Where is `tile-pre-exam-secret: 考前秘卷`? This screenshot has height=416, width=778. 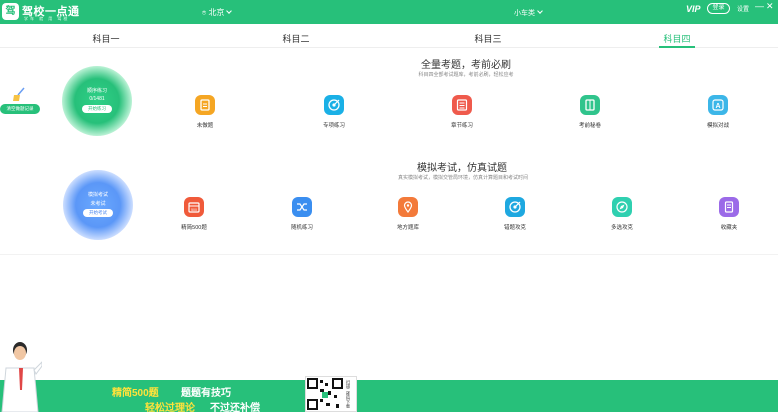 tile-pre-exam-secret: 考前秘卷 is located at coordinates (590, 112).